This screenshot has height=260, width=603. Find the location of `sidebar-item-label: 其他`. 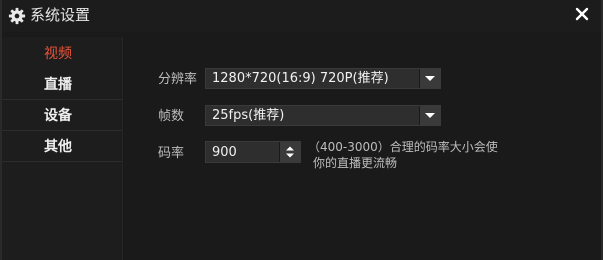

sidebar-item-label: 其他 is located at coordinates (58, 147).